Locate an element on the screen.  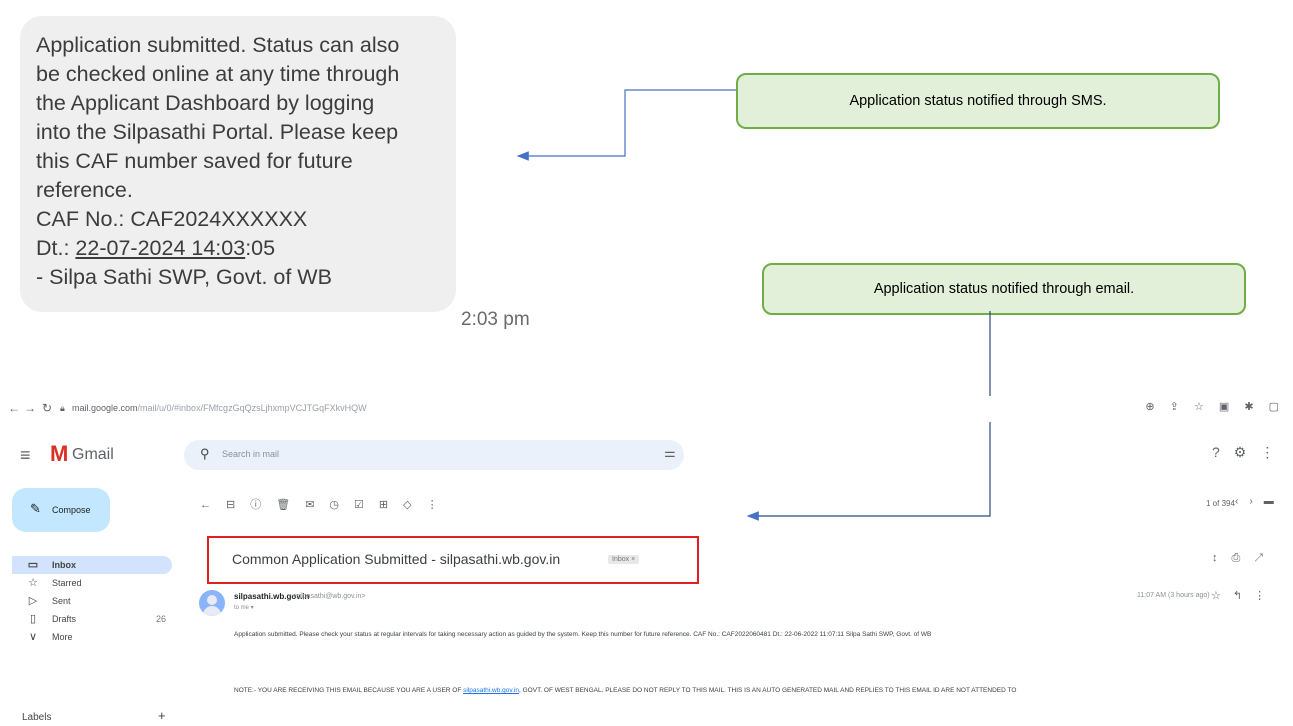
help-icon: ? is located at coordinates (1223, 452).